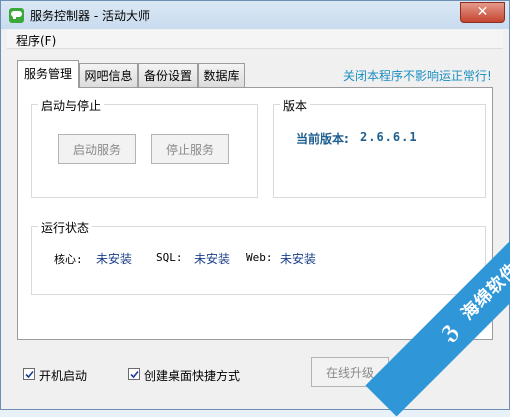  I want to click on tab-netbar-info: 网吧信息, so click(108, 75).